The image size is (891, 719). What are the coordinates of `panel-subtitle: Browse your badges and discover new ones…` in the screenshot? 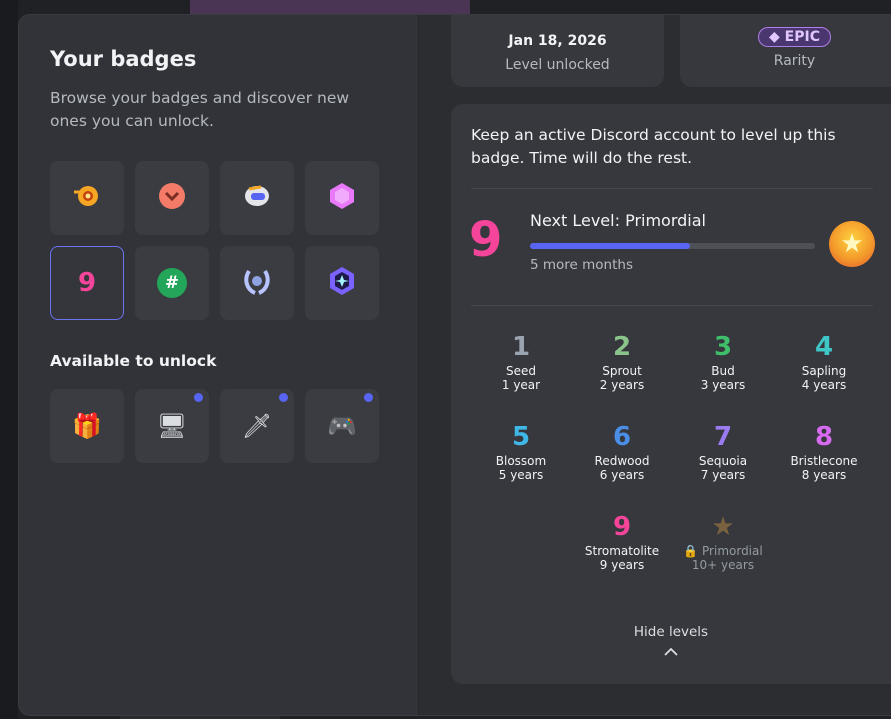 It's located at (200, 109).